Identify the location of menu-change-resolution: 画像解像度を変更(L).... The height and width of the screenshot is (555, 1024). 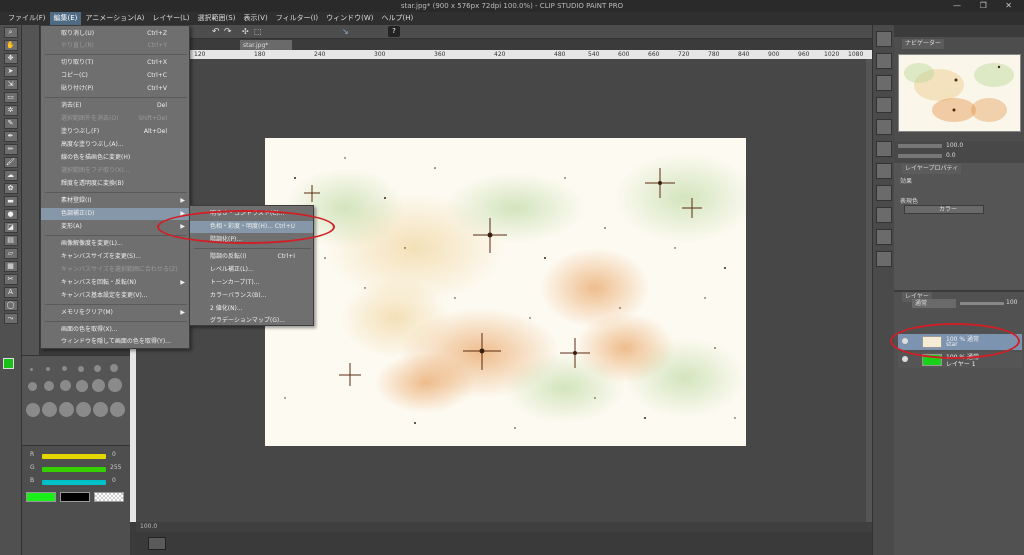
(115, 244).